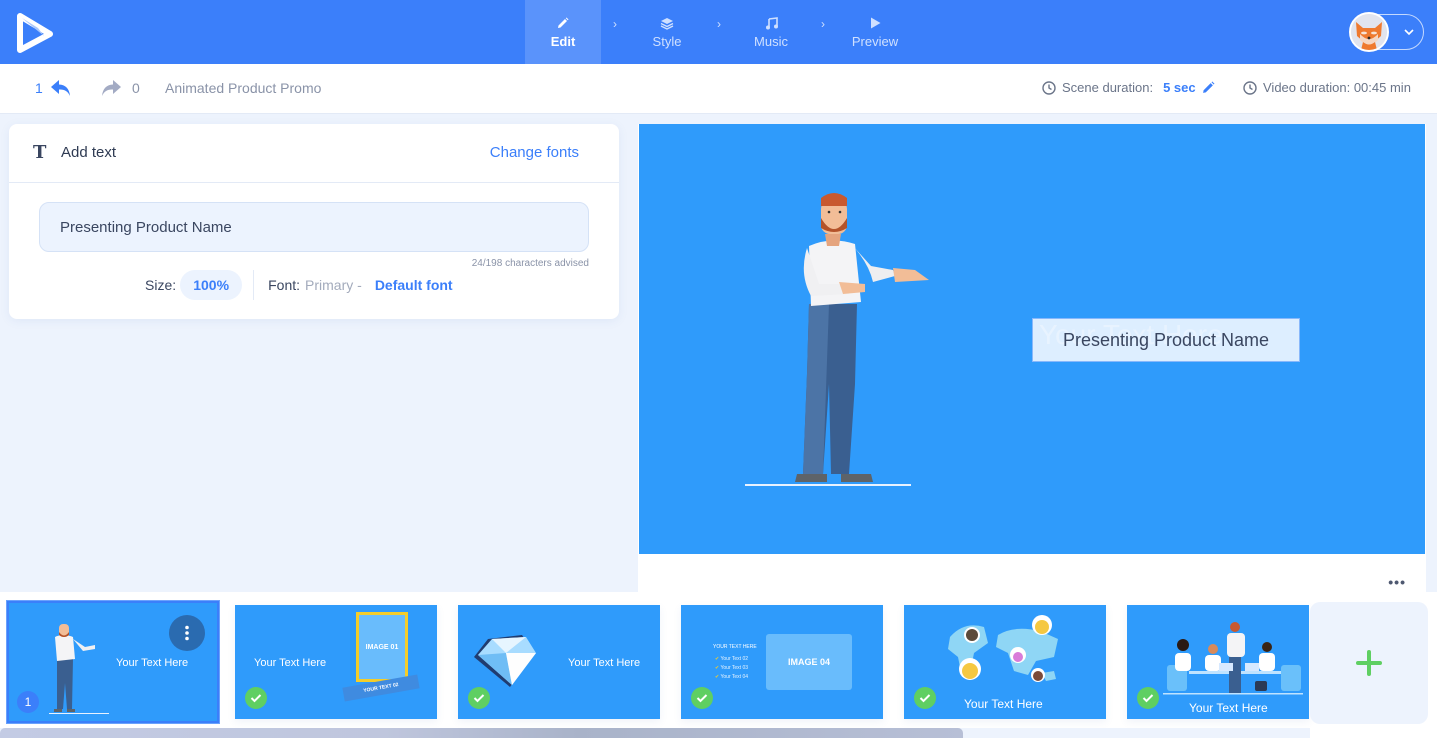 This screenshot has width=1437, height=738. Describe the element at coordinates (875, 32) in the screenshot. I see `step-preview: Preview` at that location.